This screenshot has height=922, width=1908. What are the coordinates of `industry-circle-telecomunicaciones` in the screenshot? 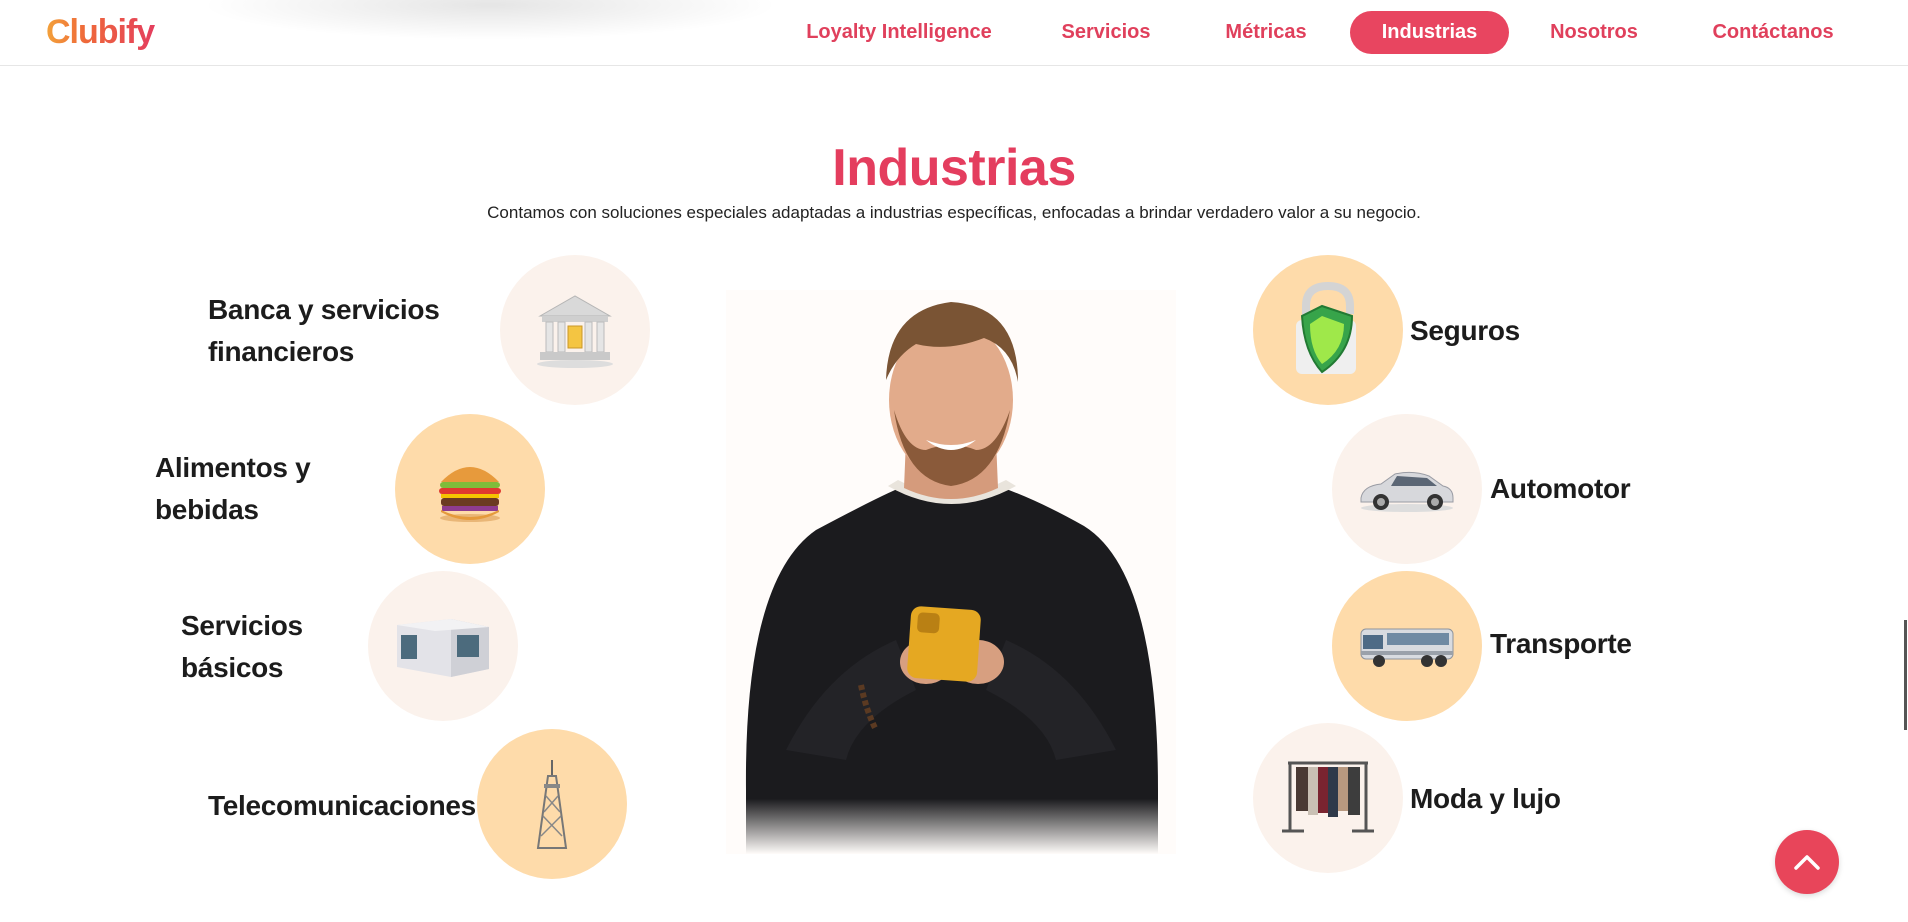 It's located at (552, 804).